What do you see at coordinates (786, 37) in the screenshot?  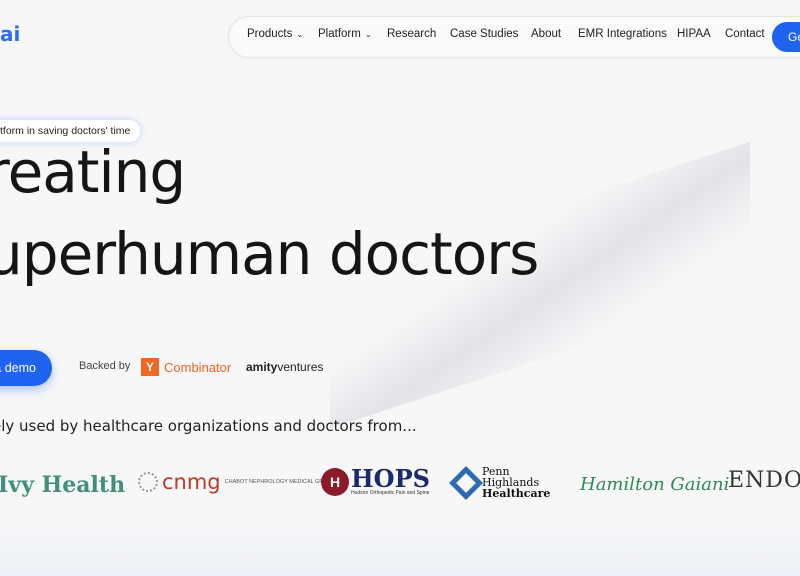 I see `get-started-button: Ge` at bounding box center [786, 37].